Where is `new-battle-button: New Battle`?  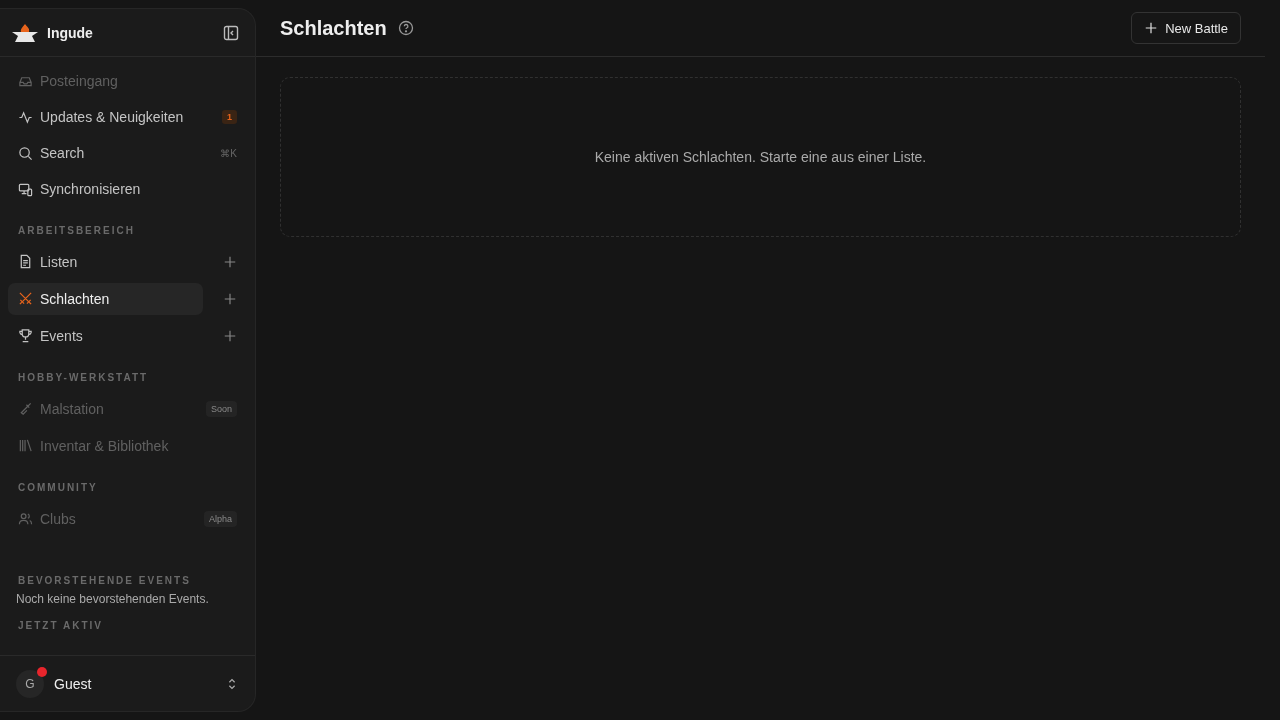
new-battle-button: New Battle is located at coordinates (1186, 28).